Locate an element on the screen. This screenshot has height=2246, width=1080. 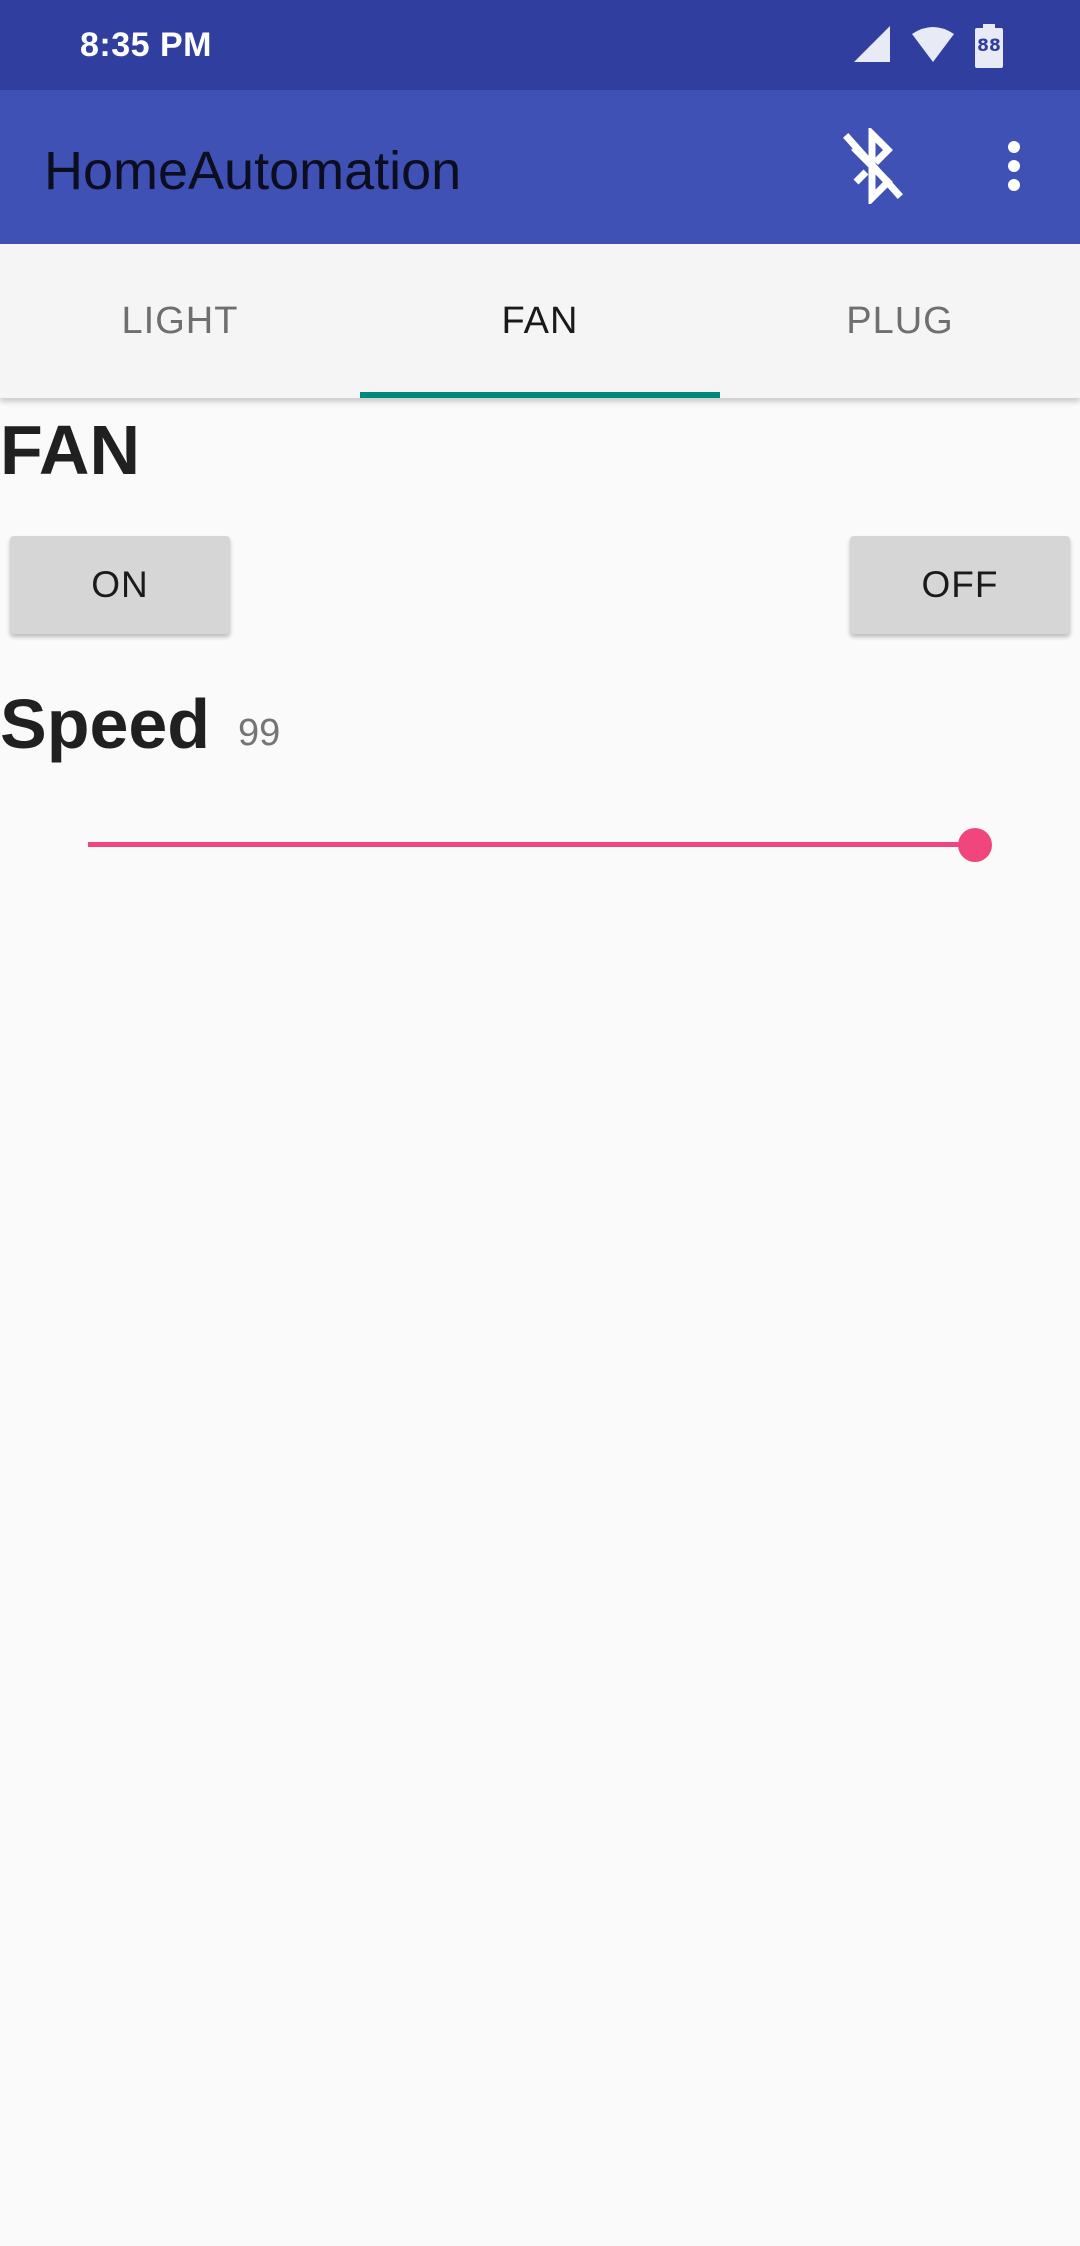
overflow-menu-button is located at coordinates (1014, 168).